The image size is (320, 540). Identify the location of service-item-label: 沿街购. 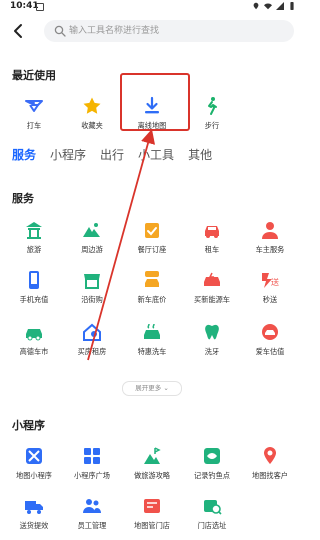
(92, 299).